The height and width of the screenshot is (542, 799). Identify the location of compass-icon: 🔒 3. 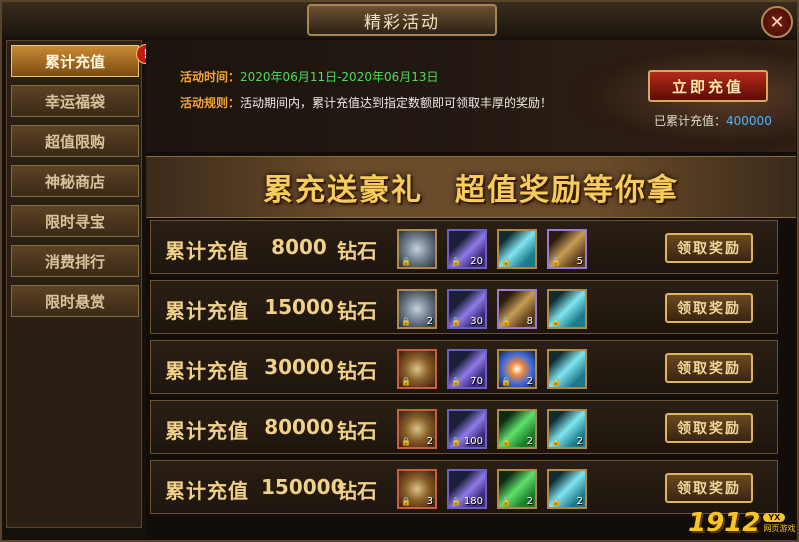
(417, 489).